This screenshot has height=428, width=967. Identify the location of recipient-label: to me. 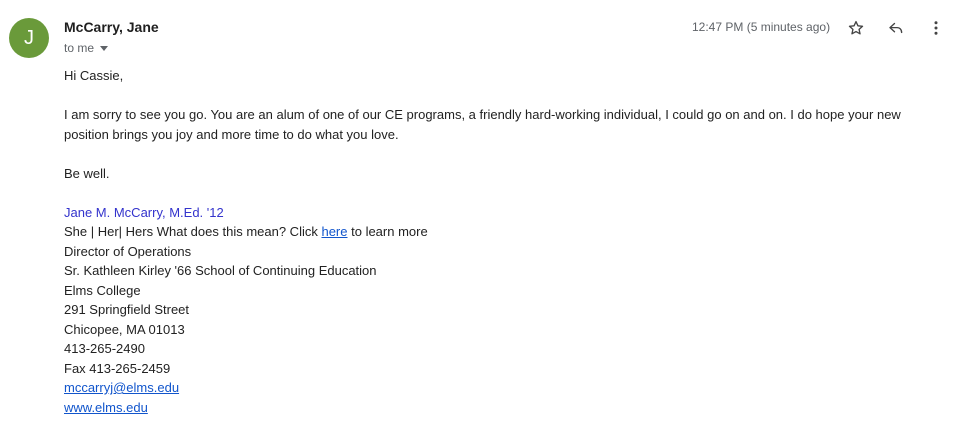
(79, 48).